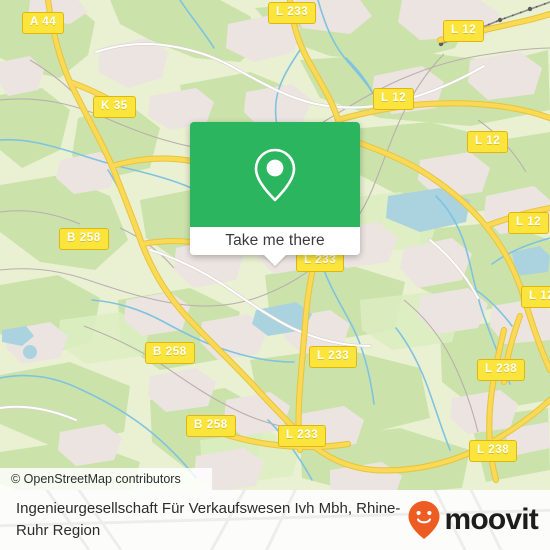 Image resolution: width=550 pixels, height=550 pixels. What do you see at coordinates (114, 107) in the screenshot?
I see `road-shield: K 35` at bounding box center [114, 107].